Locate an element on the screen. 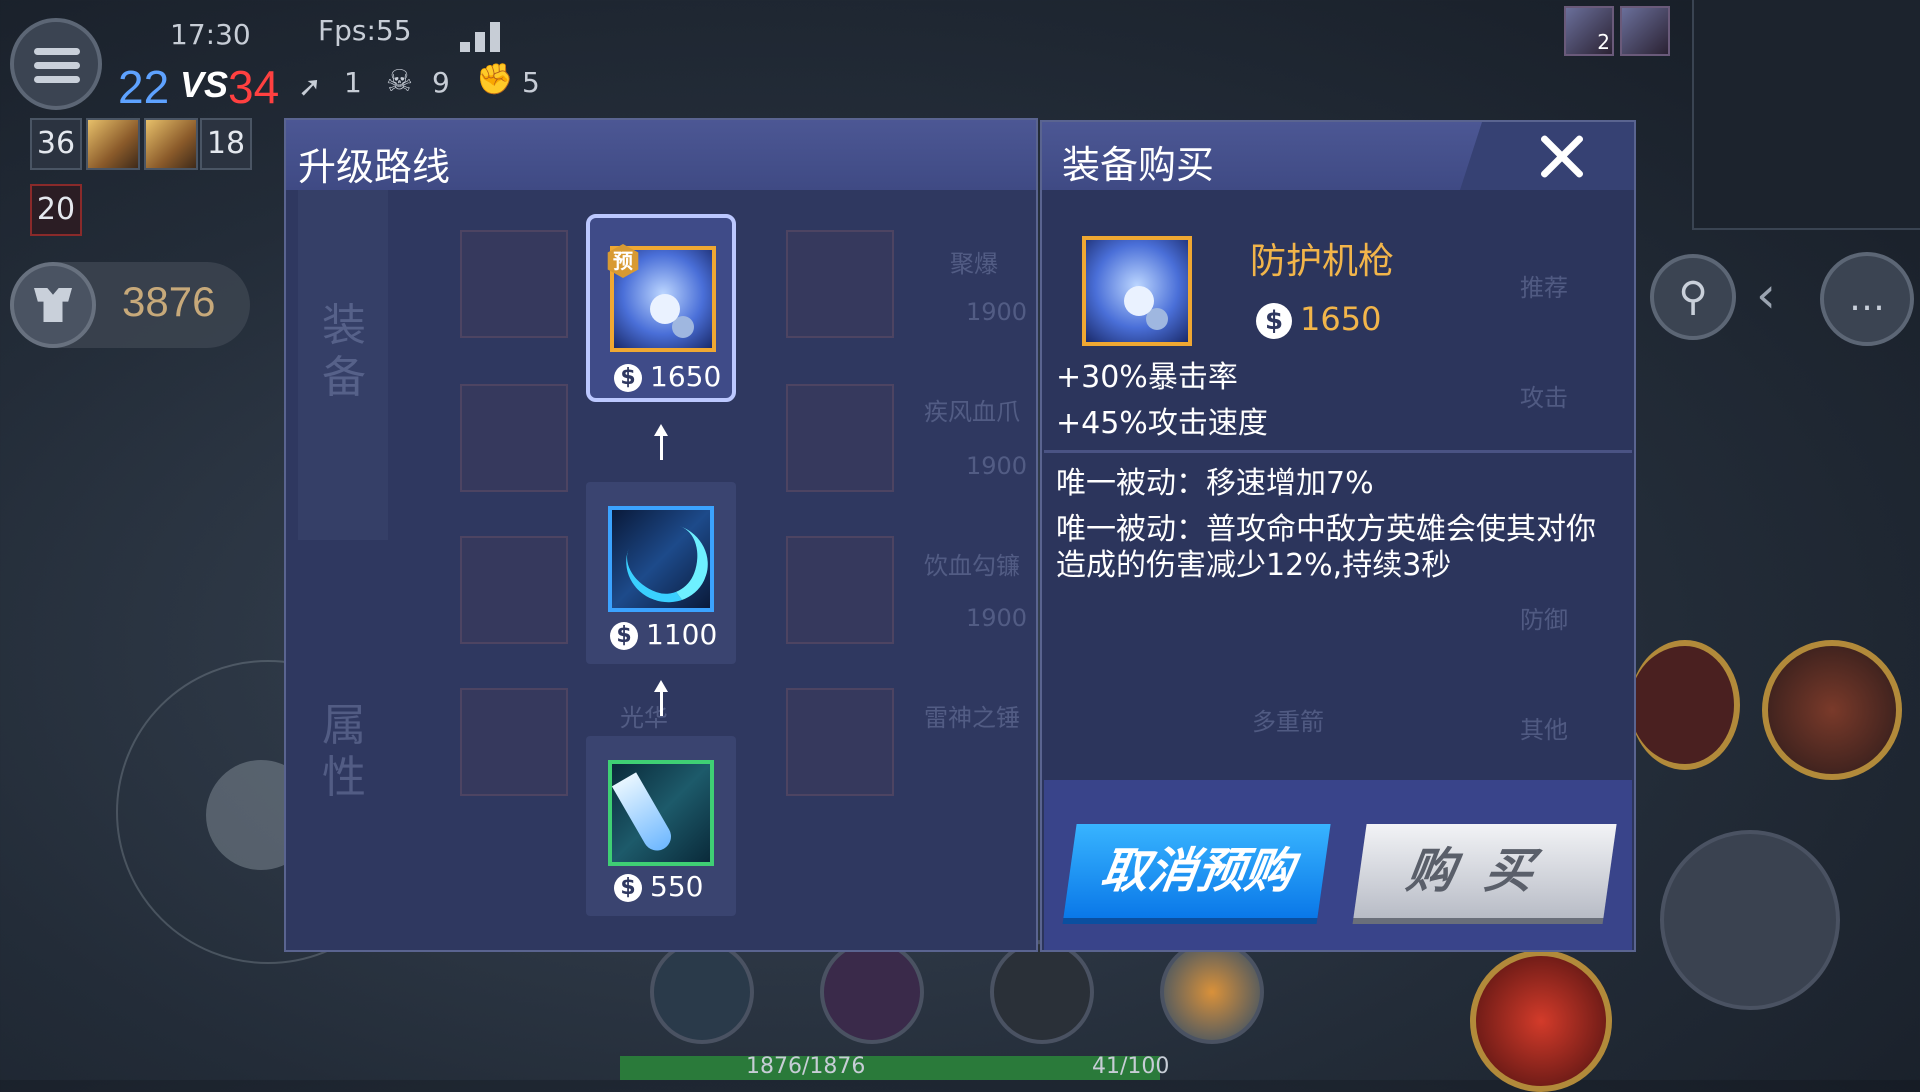 The height and width of the screenshot is (1092, 1920). potion-button is located at coordinates (872, 992).